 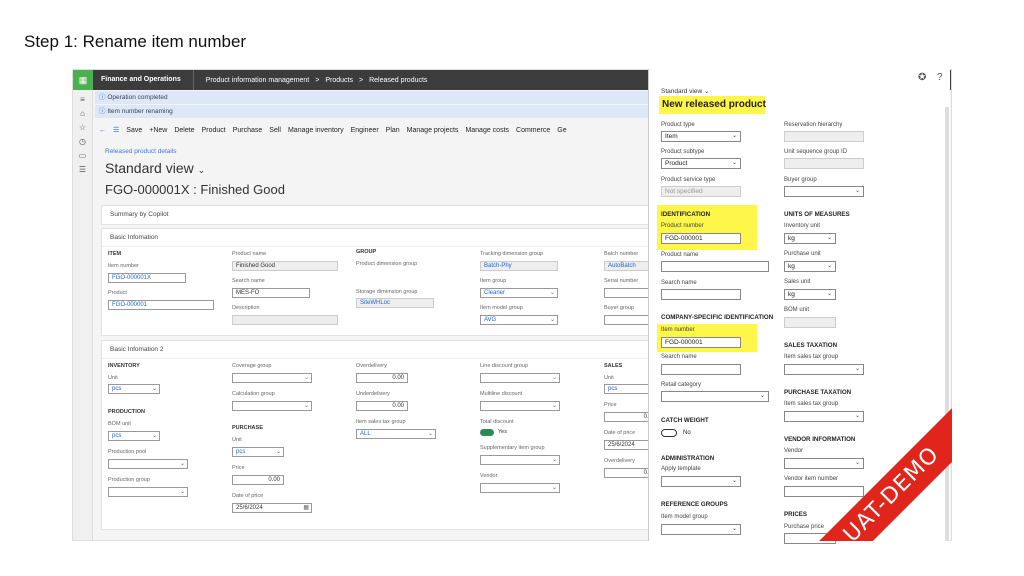 I want to click on section-title: Basic Infomation, so click(x=379, y=238).